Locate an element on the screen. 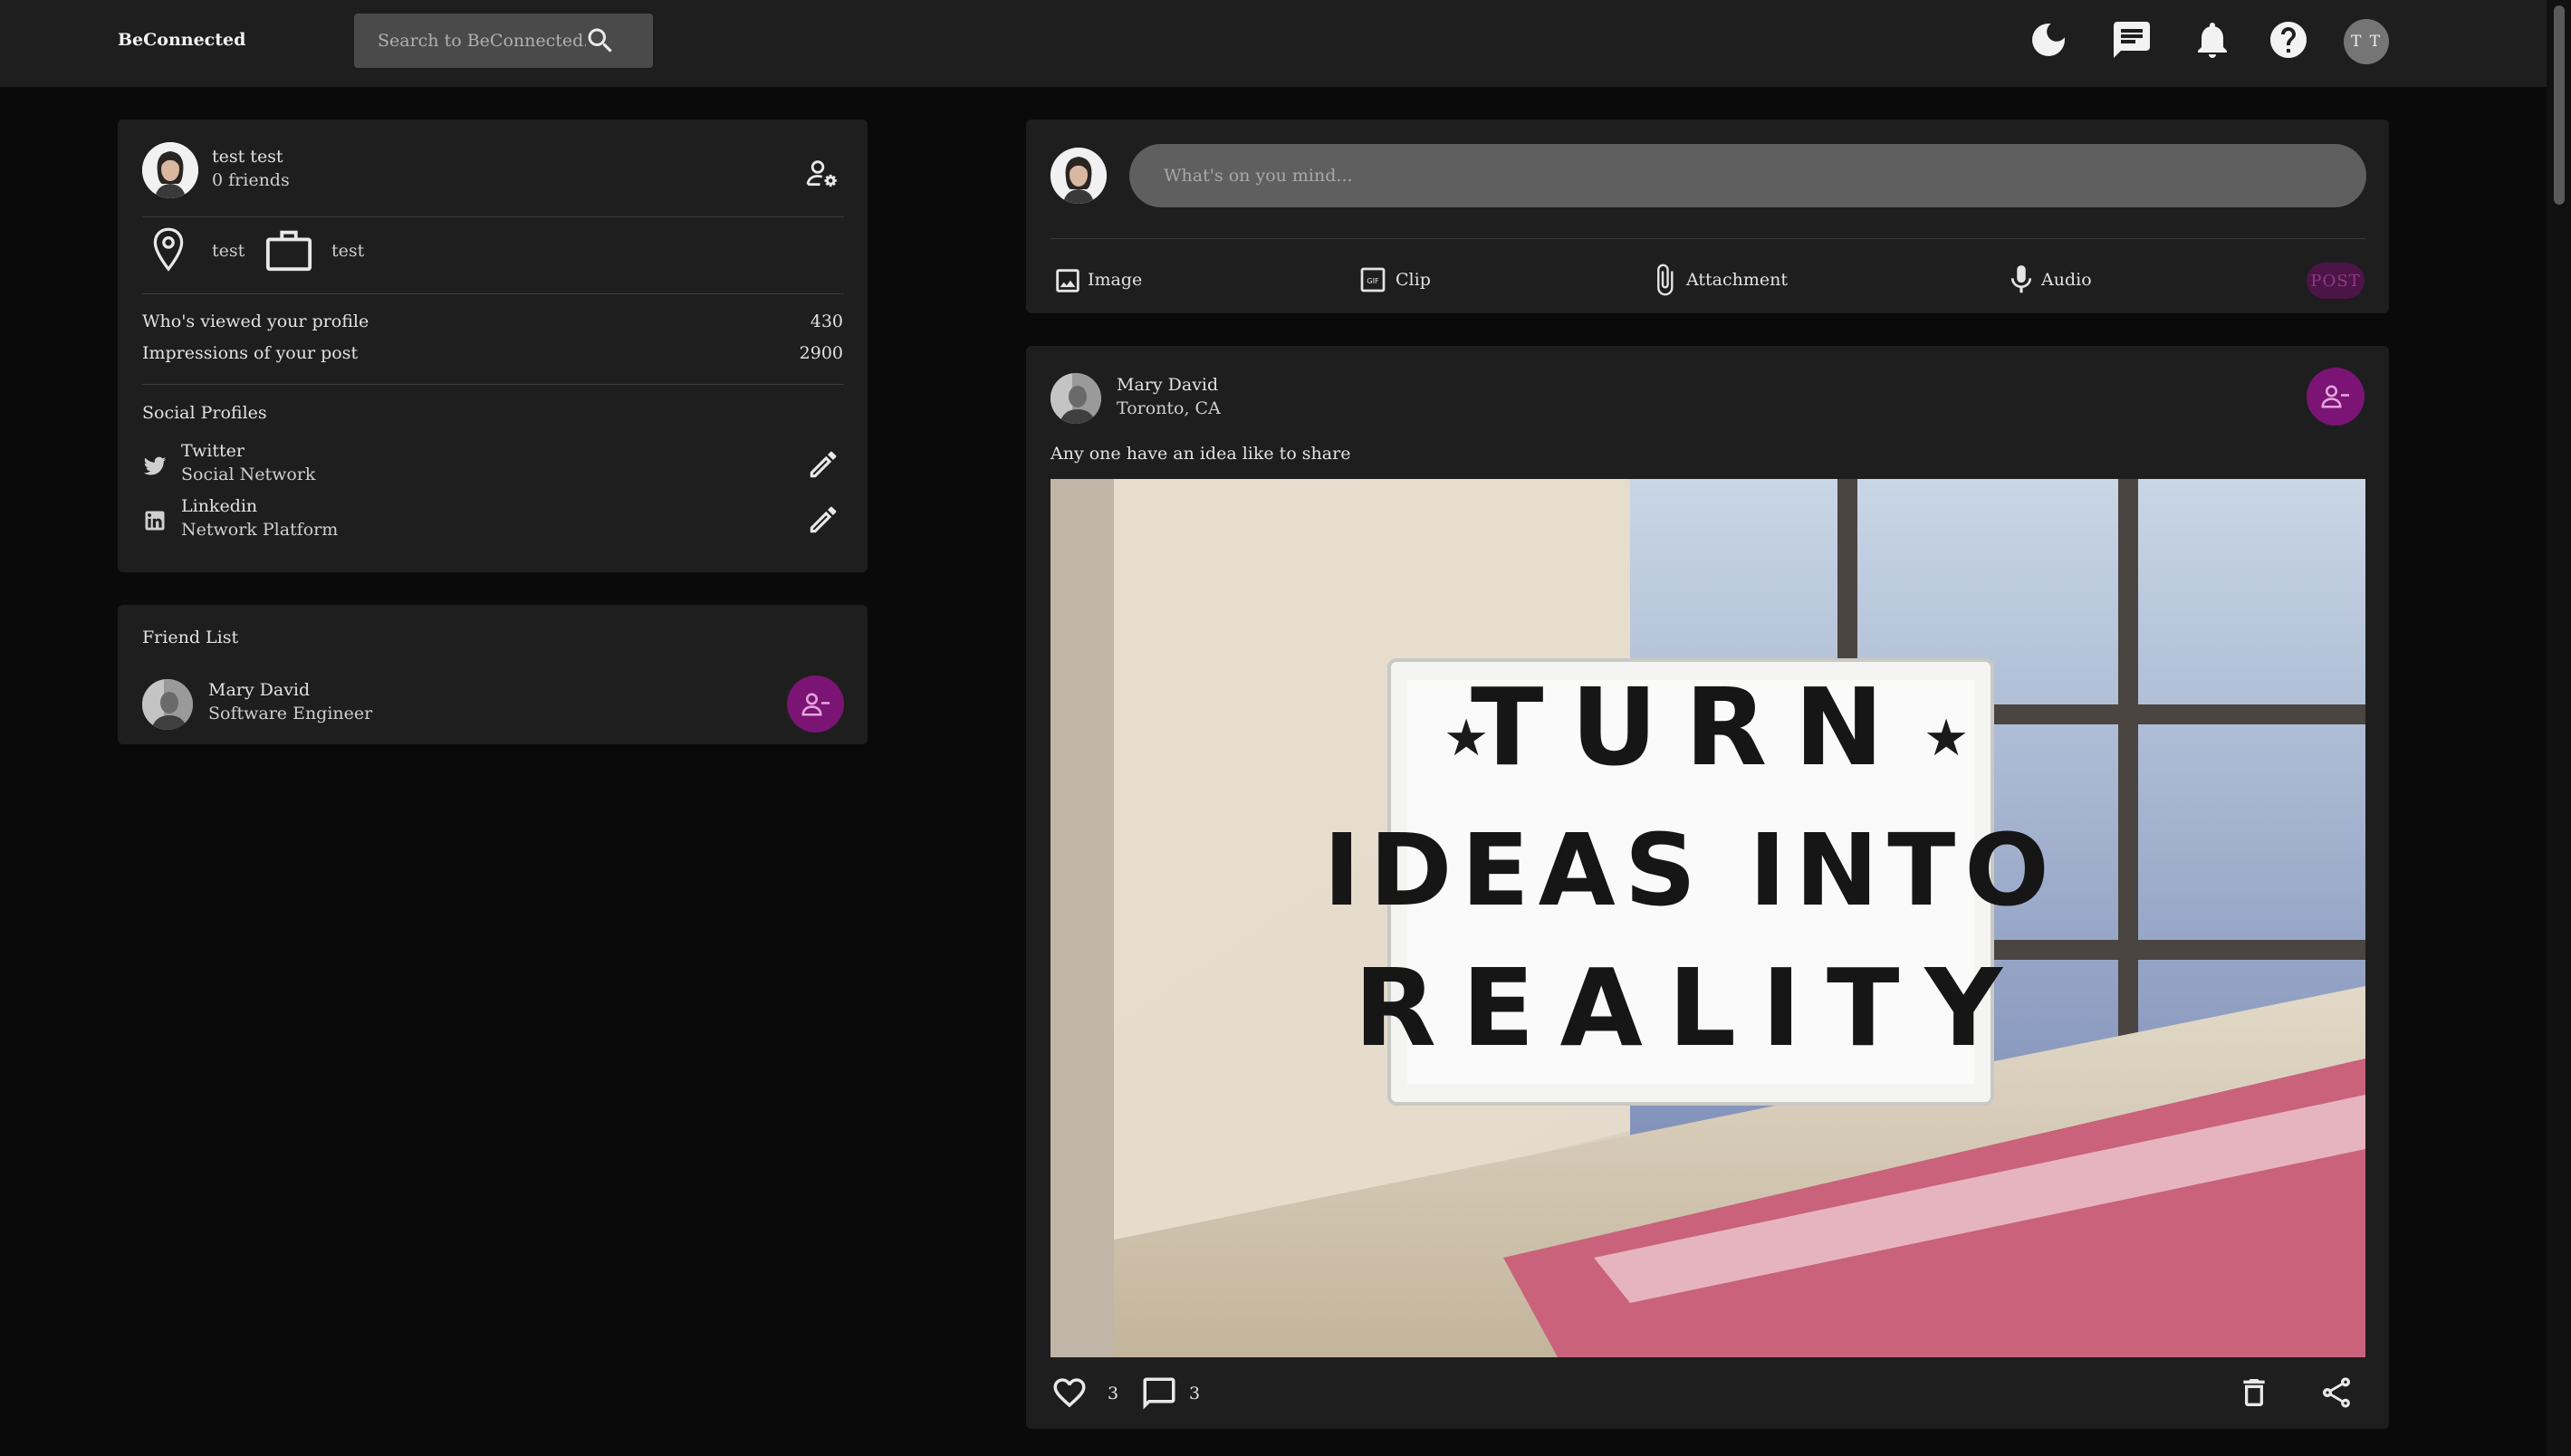 This screenshot has height=1456, width=2571. heart-icon is located at coordinates (1069, 1393).